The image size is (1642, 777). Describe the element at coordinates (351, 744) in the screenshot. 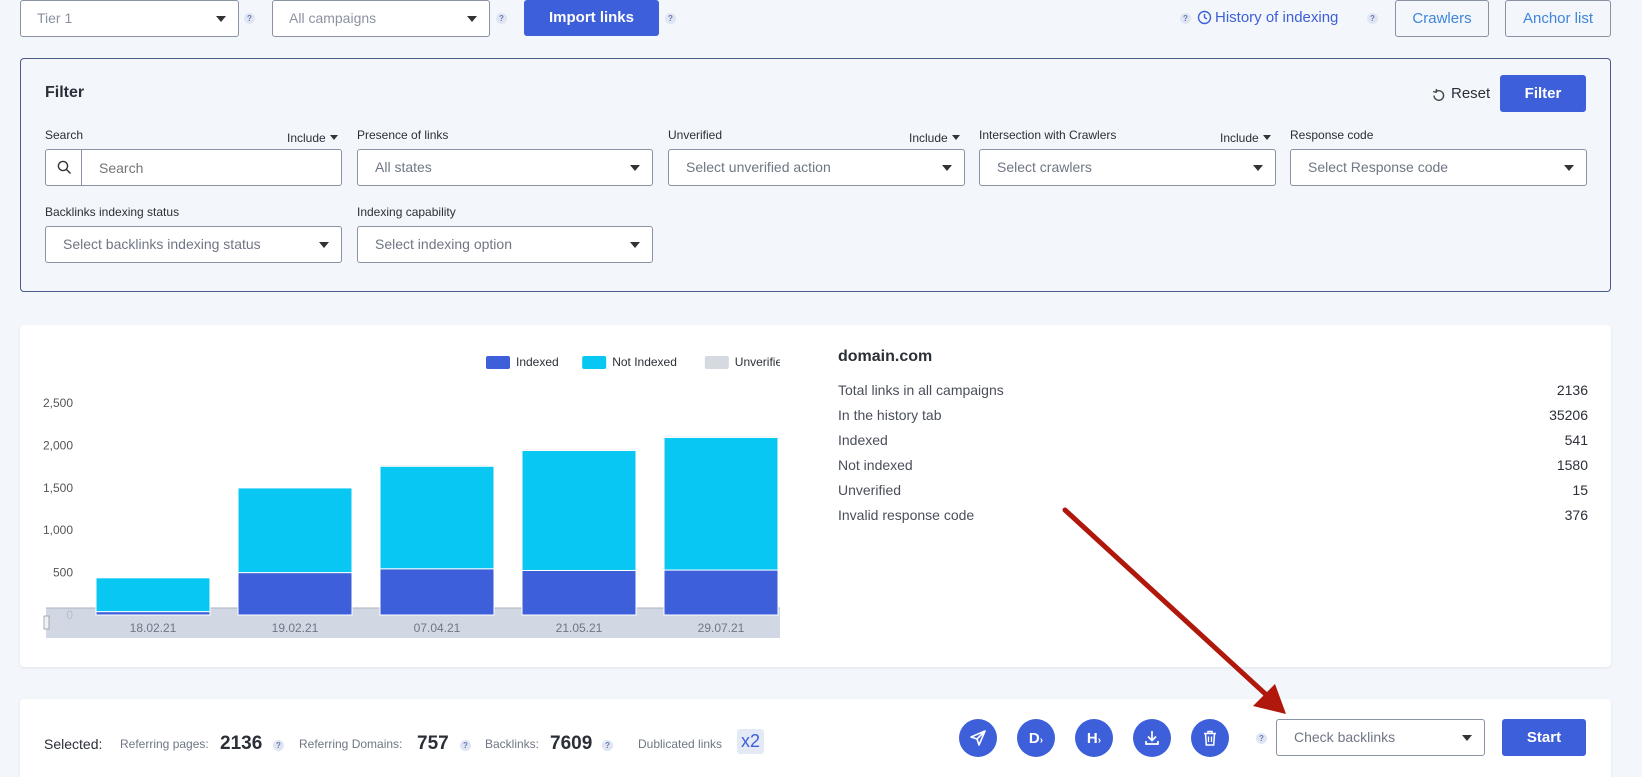

I see `referring-domains-label: Referring Domains:` at that location.